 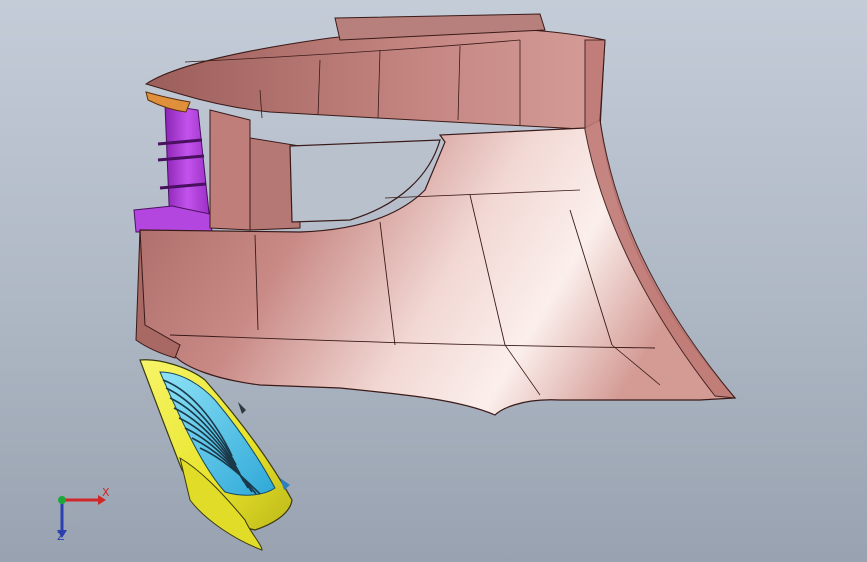 What do you see at coordinates (173, 168) in the screenshot?
I see `side-bracket` at bounding box center [173, 168].